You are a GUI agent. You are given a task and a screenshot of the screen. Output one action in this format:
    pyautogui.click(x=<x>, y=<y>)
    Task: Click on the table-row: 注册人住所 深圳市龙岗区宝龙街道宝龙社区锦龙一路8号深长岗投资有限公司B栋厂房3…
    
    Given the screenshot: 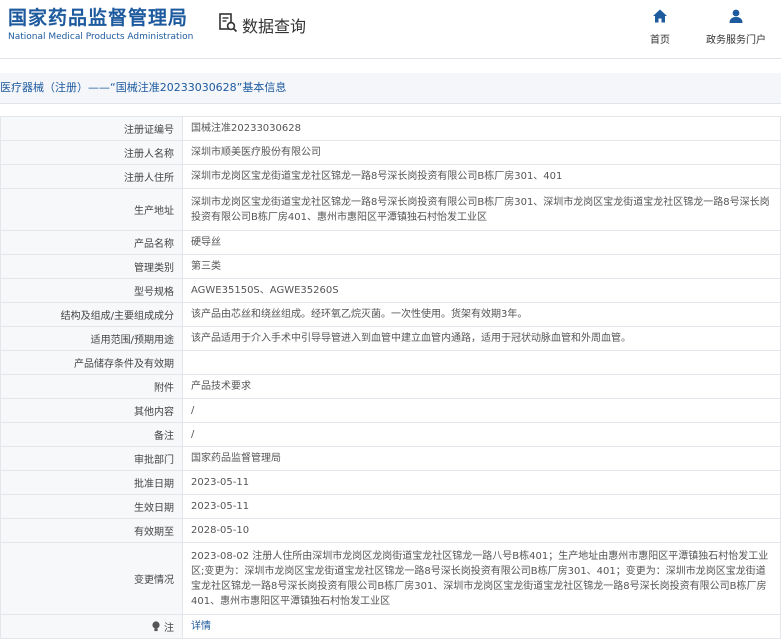 What is the action you would take?
    pyautogui.click(x=390, y=176)
    